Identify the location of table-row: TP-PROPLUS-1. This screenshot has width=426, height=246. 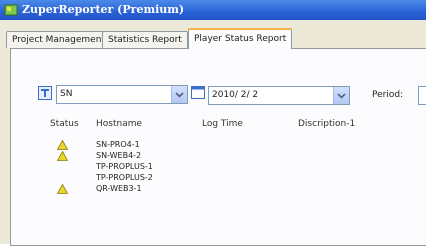
(232, 167).